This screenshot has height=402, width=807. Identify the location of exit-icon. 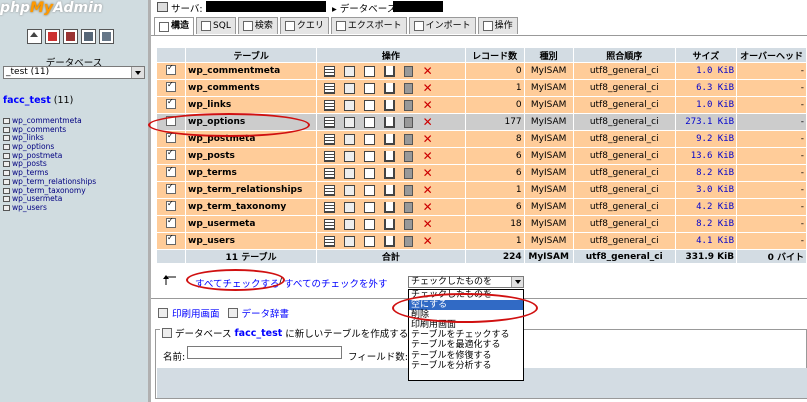
(52, 36).